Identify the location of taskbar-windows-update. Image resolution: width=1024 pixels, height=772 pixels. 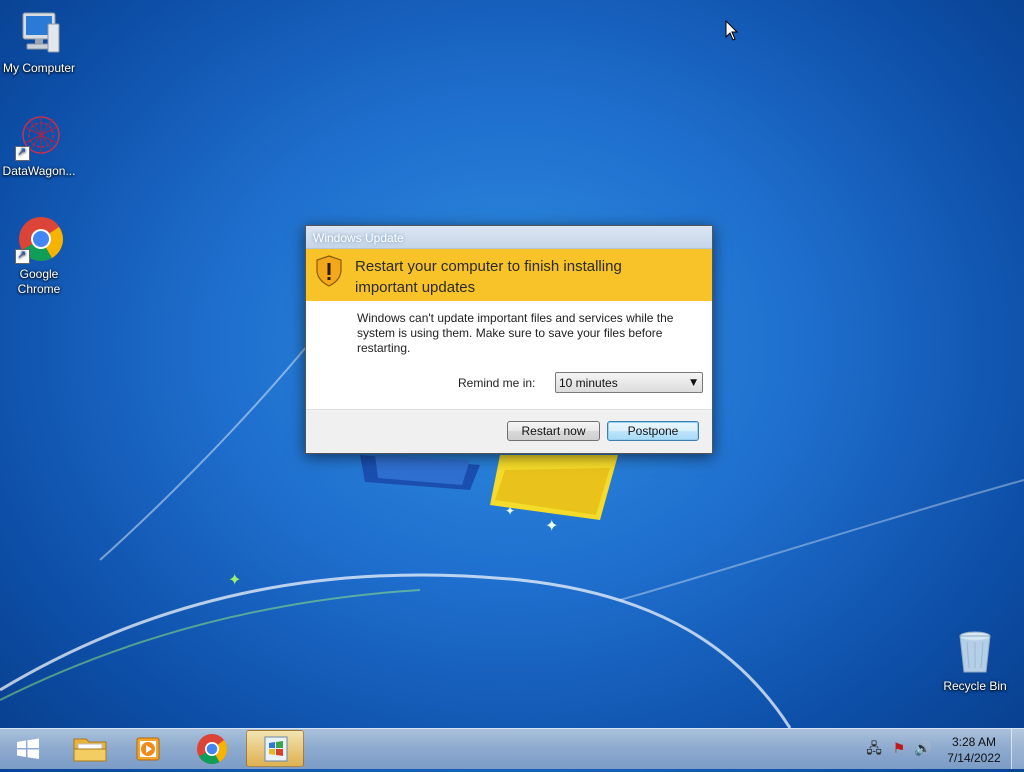
(275, 748).